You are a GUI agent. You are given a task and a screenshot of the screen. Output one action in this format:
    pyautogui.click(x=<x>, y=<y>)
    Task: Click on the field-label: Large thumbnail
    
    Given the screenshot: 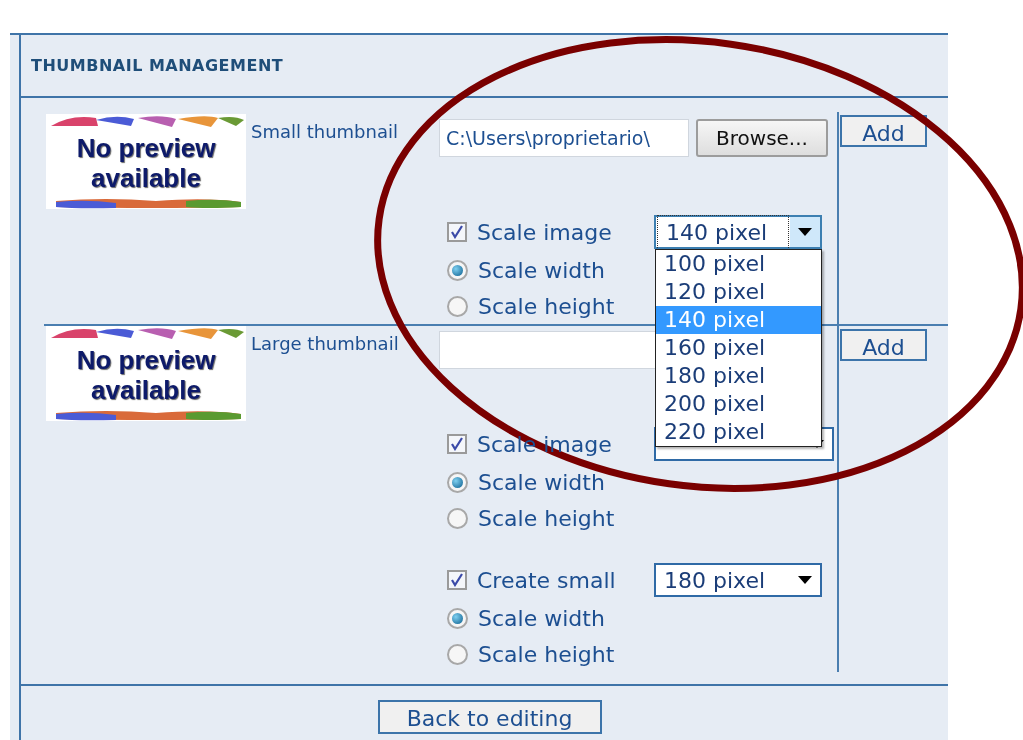 What is the action you would take?
    pyautogui.click(x=325, y=344)
    